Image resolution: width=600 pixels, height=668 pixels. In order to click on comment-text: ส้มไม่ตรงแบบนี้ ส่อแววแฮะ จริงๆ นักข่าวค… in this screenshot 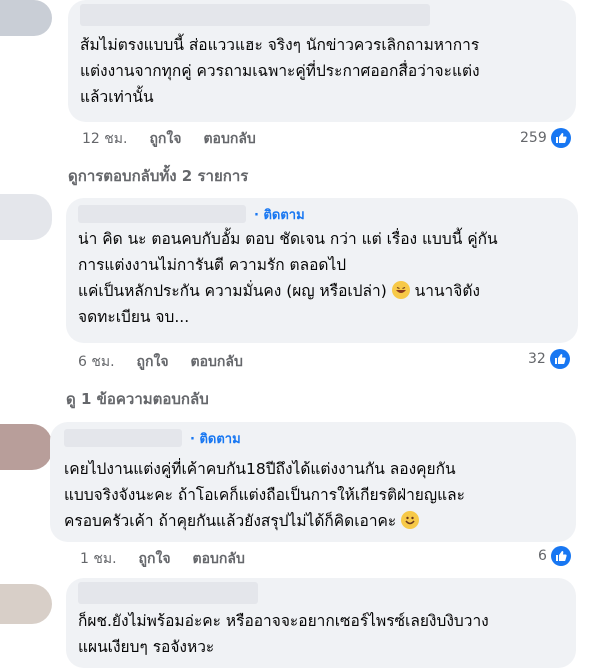, I will do `click(280, 71)`.